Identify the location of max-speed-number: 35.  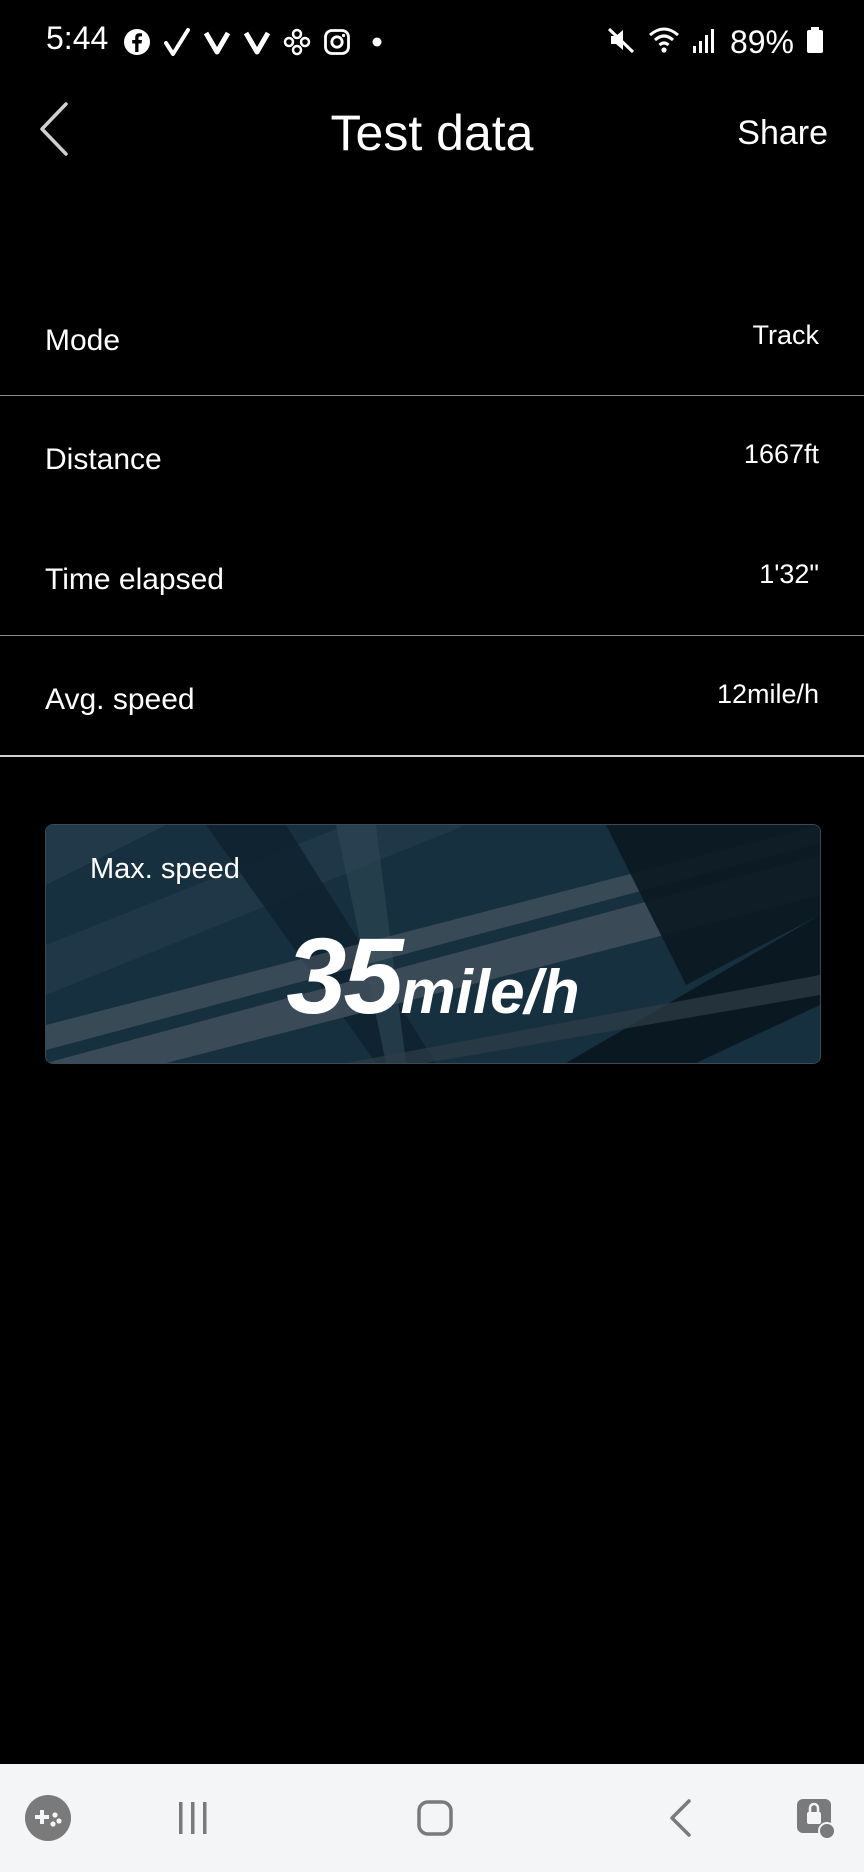
(344, 975).